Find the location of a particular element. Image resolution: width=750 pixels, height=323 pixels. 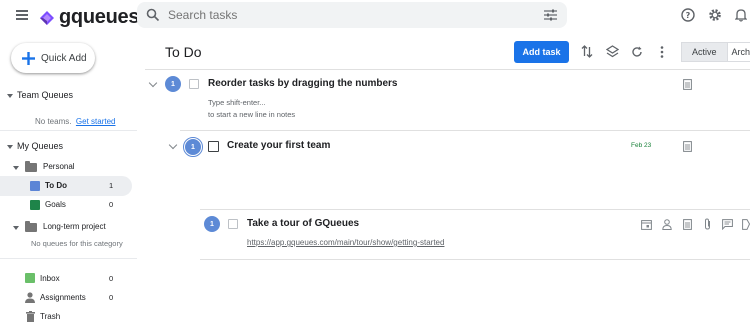

settings-gear-icon is located at coordinates (715, 15).